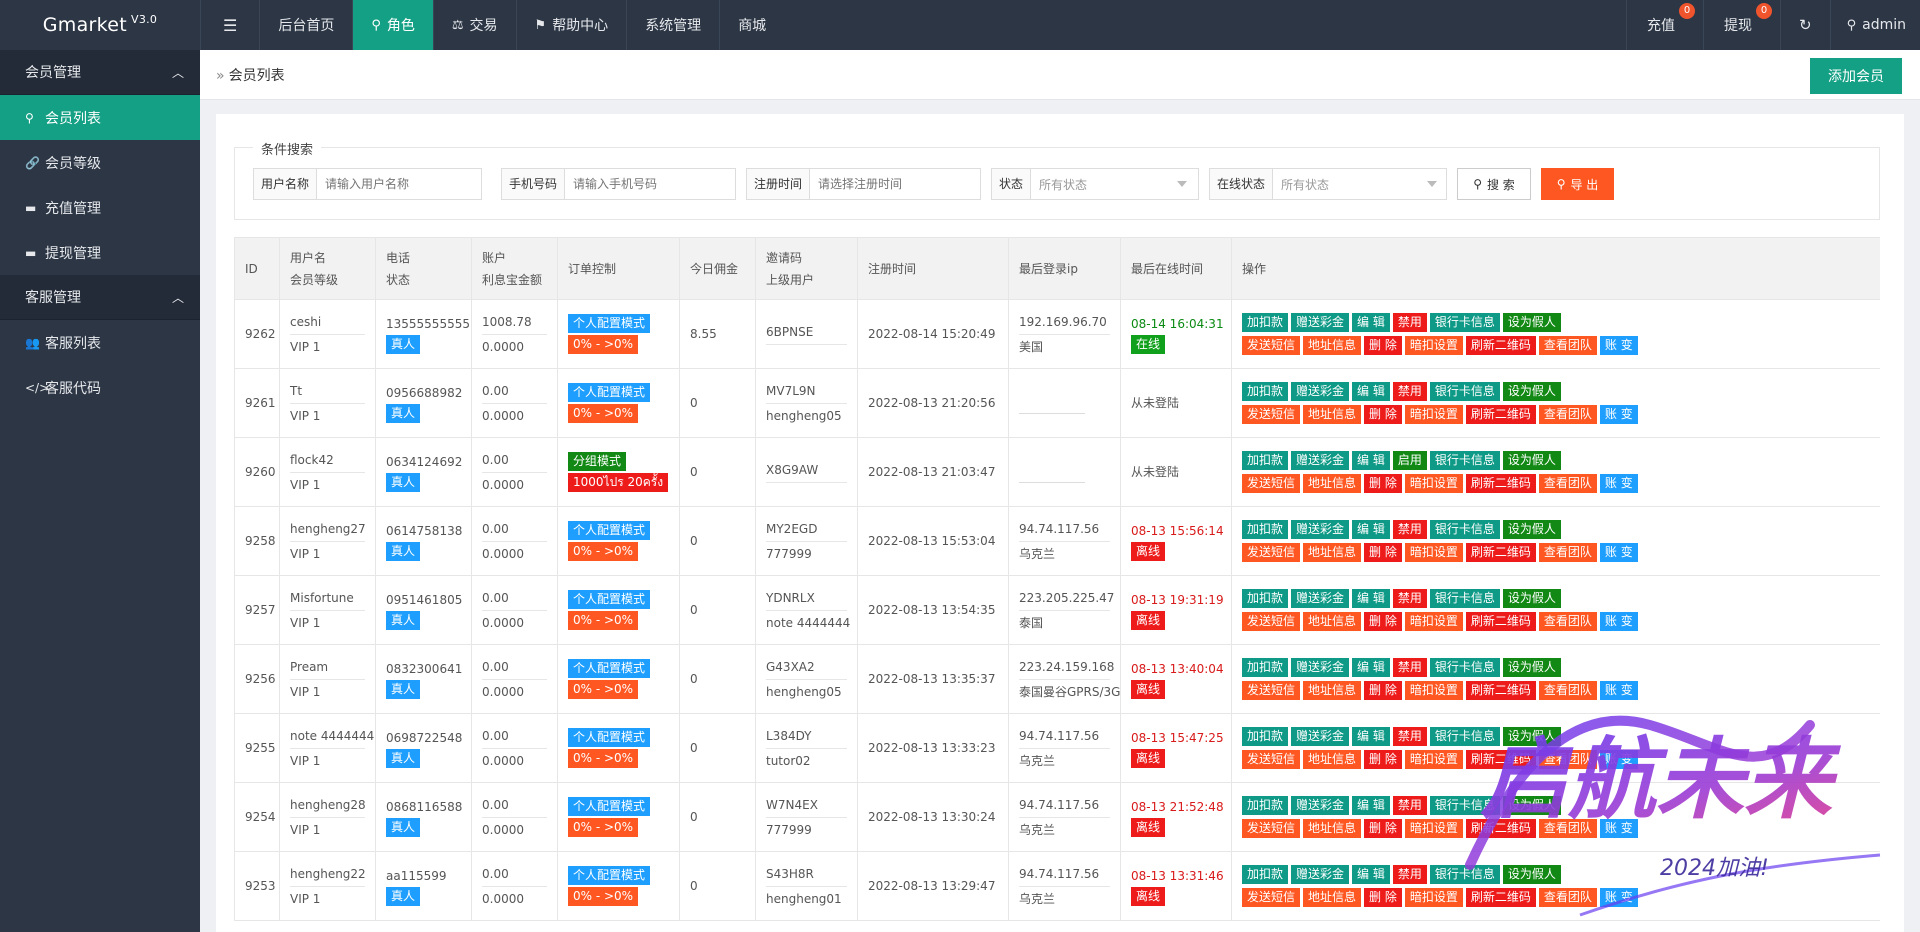  I want to click on order-range-badge: 1000ไปร 20ครั้ง, so click(618, 482).